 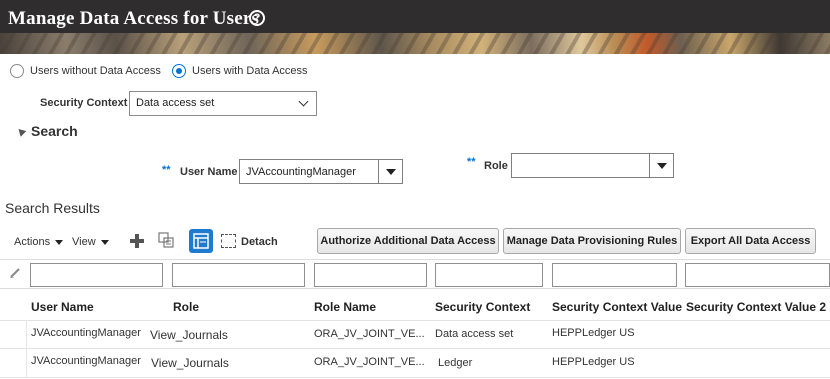 I want to click on page-title: Manage Data Access for Users, so click(x=134, y=18).